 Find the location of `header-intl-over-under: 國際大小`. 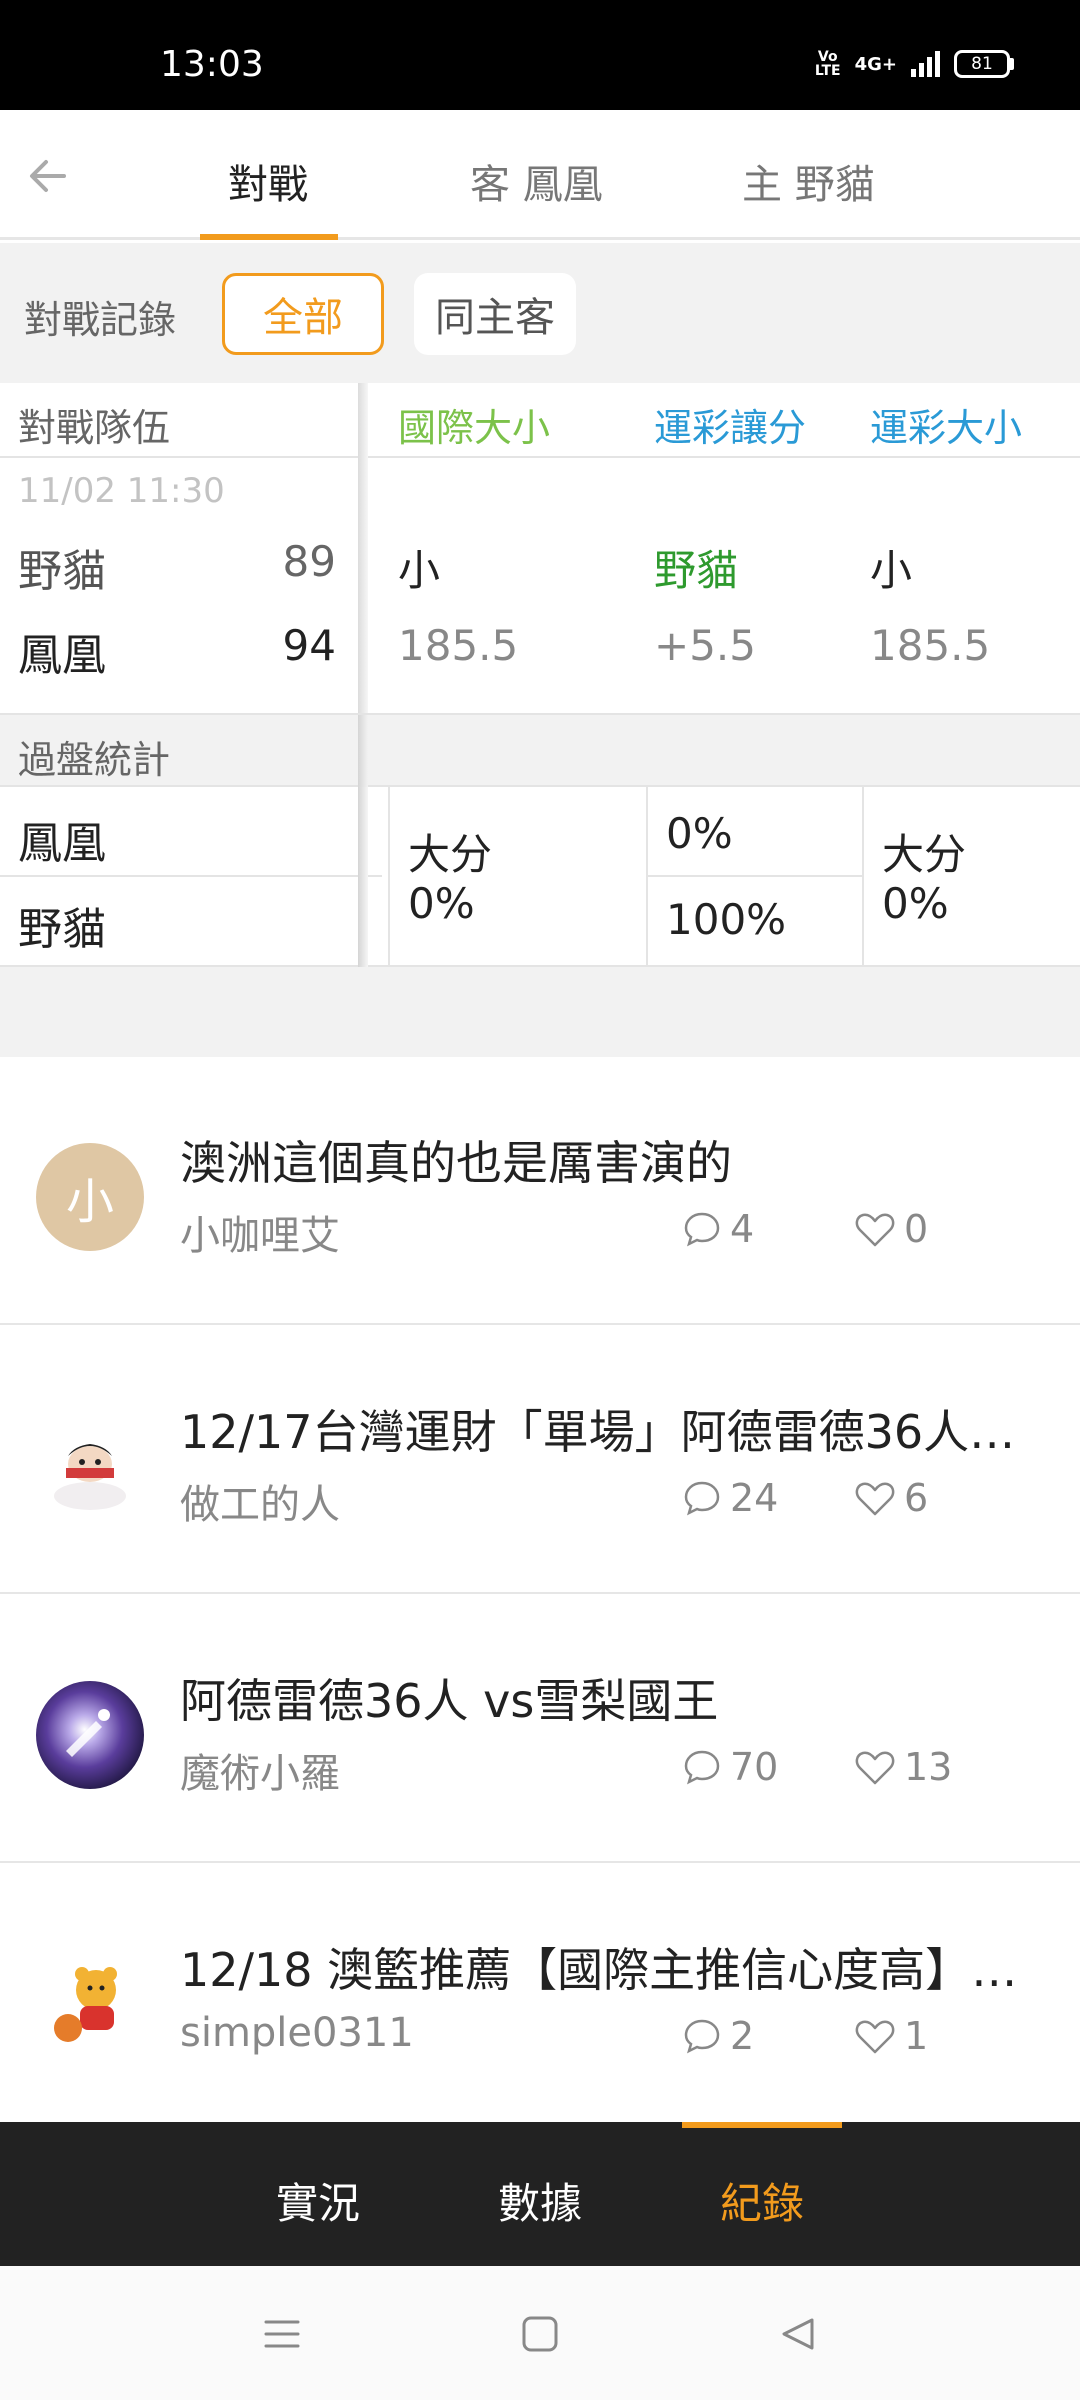

header-intl-over-under: 國際大小 is located at coordinates (474, 428).